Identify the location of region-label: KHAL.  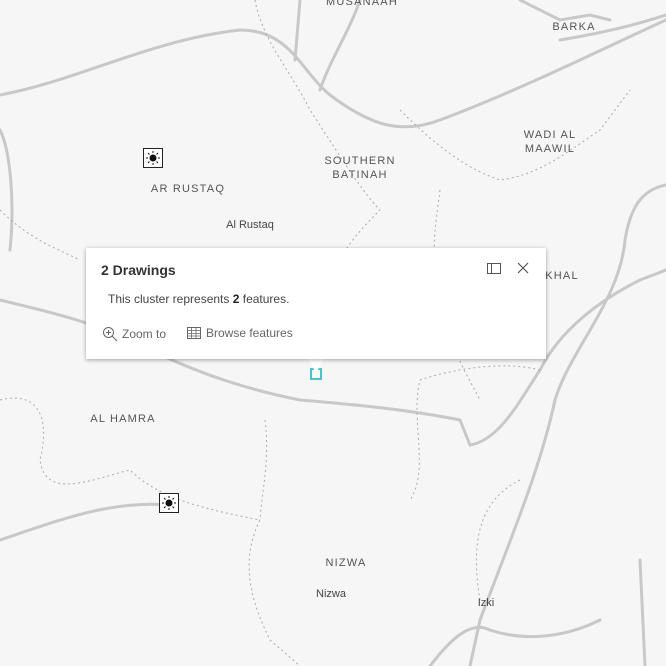
(562, 276).